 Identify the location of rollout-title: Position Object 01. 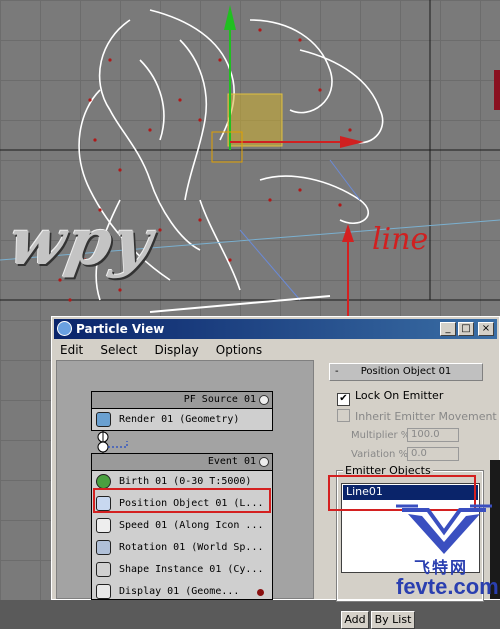
(406, 371).